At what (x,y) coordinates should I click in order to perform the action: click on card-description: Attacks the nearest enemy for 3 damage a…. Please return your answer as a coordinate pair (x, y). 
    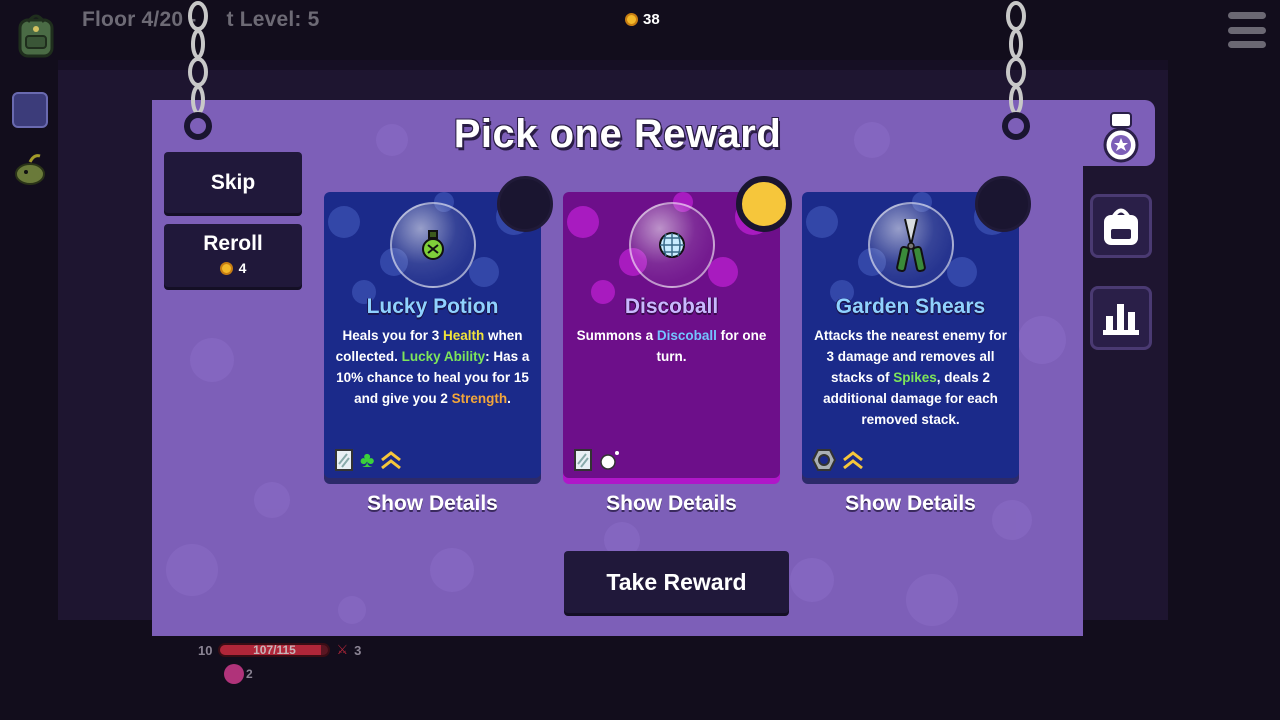
    Looking at the image, I should click on (910, 377).